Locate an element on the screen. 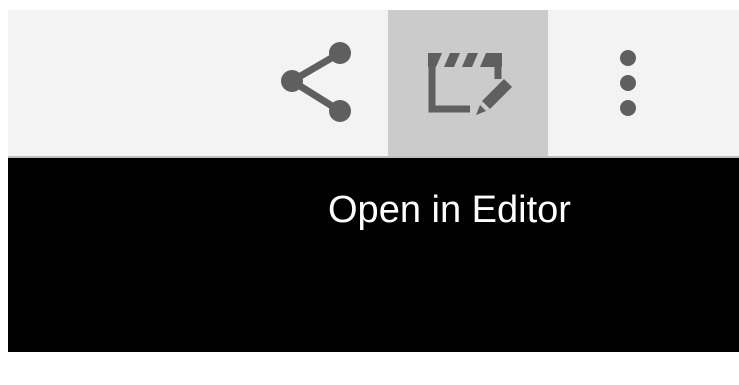 This screenshot has width=739, height=385. more-options-button is located at coordinates (628, 83).